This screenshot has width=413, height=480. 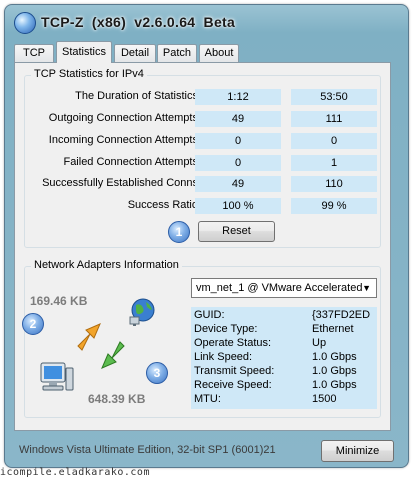 What do you see at coordinates (113, 355) in the screenshot?
I see `download-arrow-icon` at bounding box center [113, 355].